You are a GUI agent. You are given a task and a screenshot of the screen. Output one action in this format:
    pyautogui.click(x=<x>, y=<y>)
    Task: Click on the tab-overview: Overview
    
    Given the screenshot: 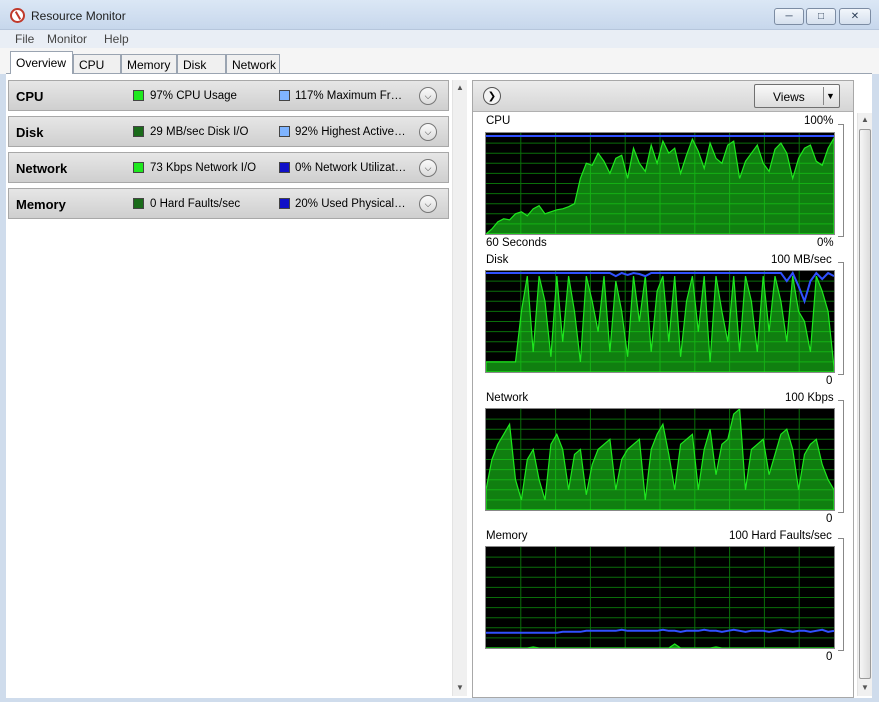 What is the action you would take?
    pyautogui.click(x=41, y=62)
    